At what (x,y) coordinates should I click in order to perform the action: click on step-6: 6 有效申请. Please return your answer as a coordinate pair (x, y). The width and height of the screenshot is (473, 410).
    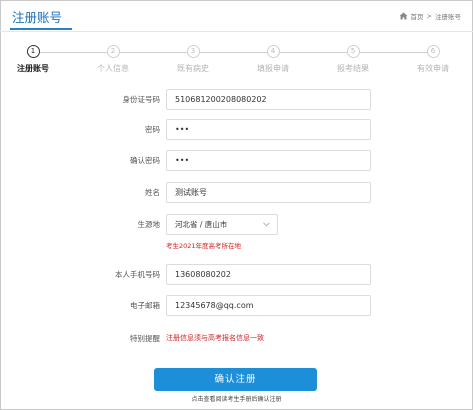
    Looking at the image, I should click on (433, 59).